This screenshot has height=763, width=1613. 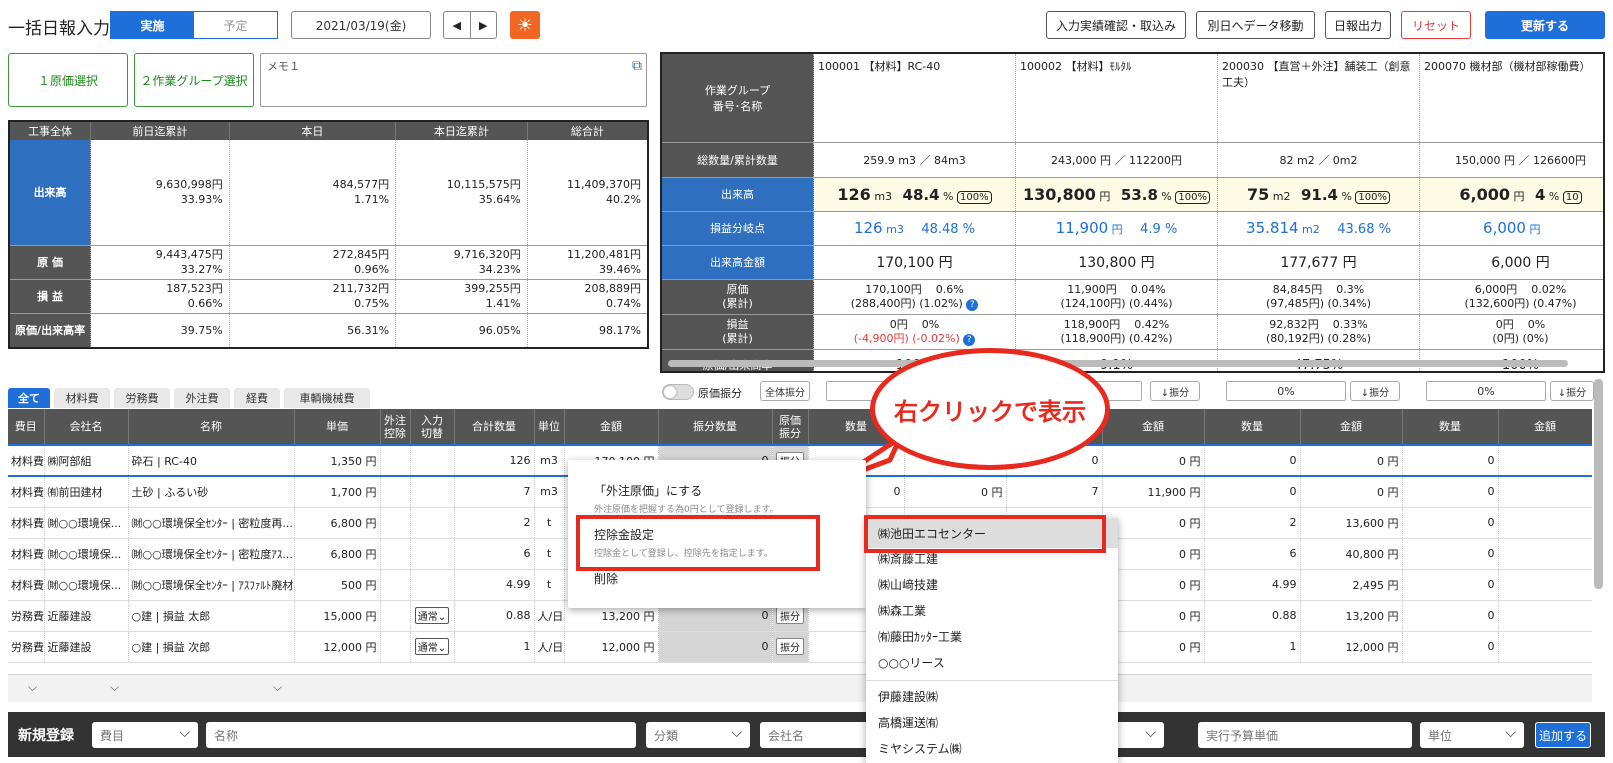 I want to click on tab-expense: 経費, so click(x=257, y=398).